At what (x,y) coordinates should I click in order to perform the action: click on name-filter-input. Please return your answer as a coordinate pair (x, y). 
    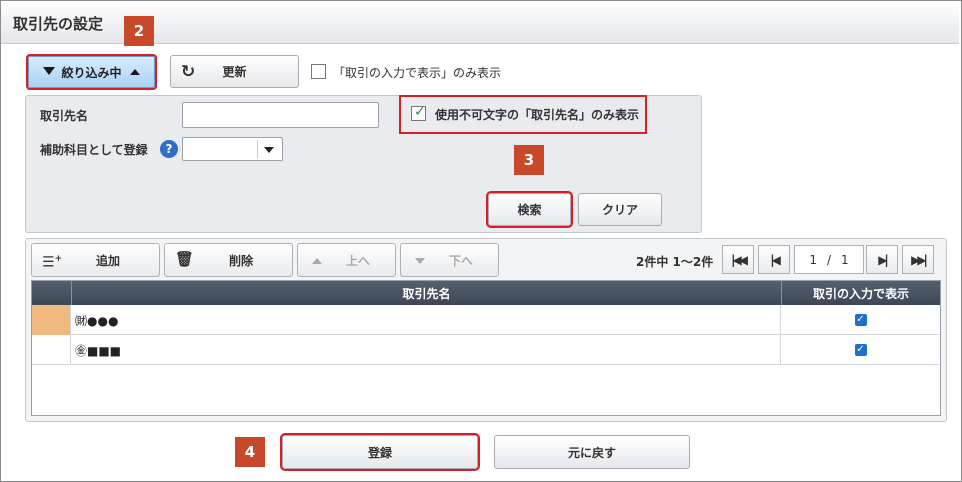
    Looking at the image, I should click on (280, 115).